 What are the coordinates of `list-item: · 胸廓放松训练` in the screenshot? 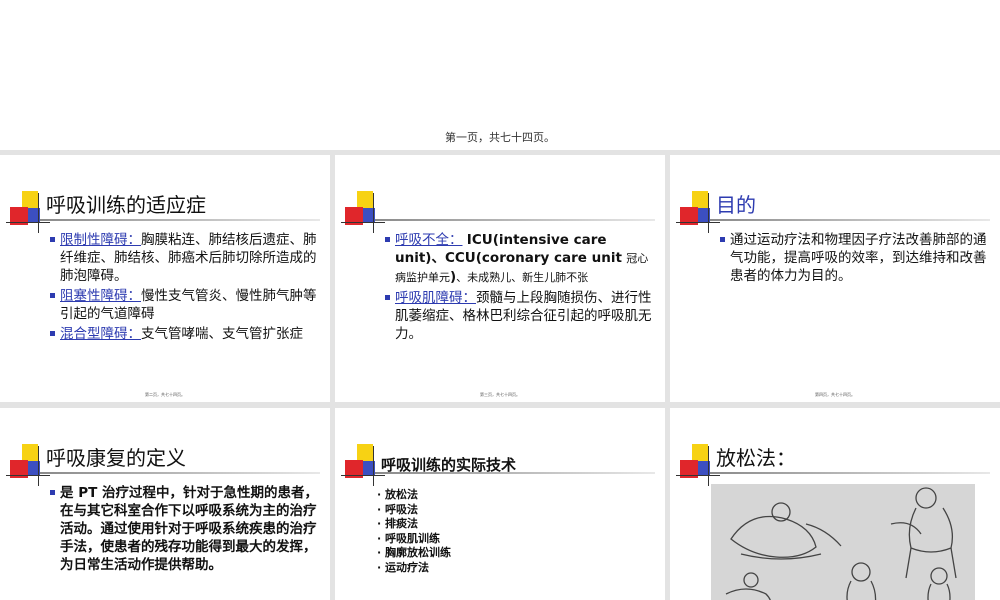 It's located at (414, 552).